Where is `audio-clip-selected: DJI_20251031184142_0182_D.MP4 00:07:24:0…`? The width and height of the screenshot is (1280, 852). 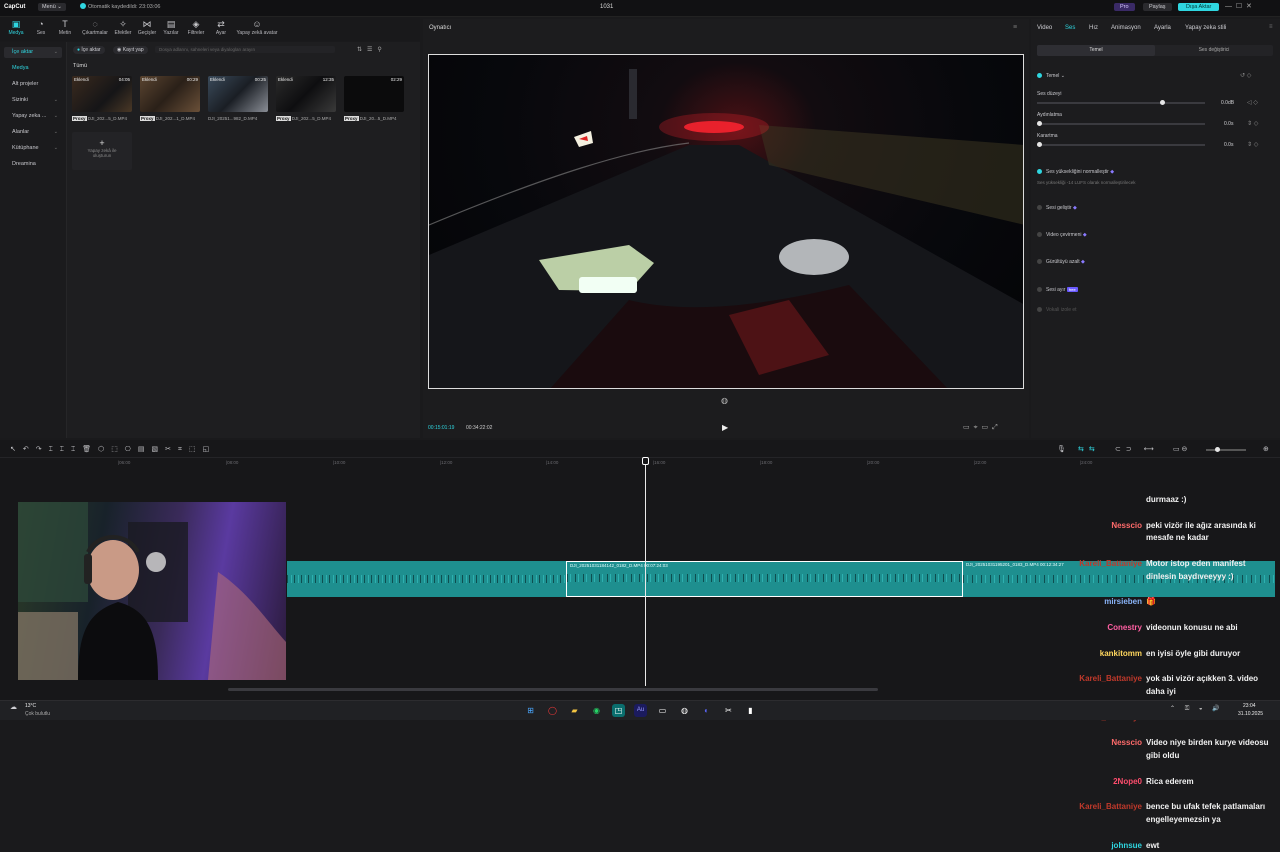 audio-clip-selected: DJI_20251031184142_0182_D.MP4 00:07:24:0… is located at coordinates (764, 579).